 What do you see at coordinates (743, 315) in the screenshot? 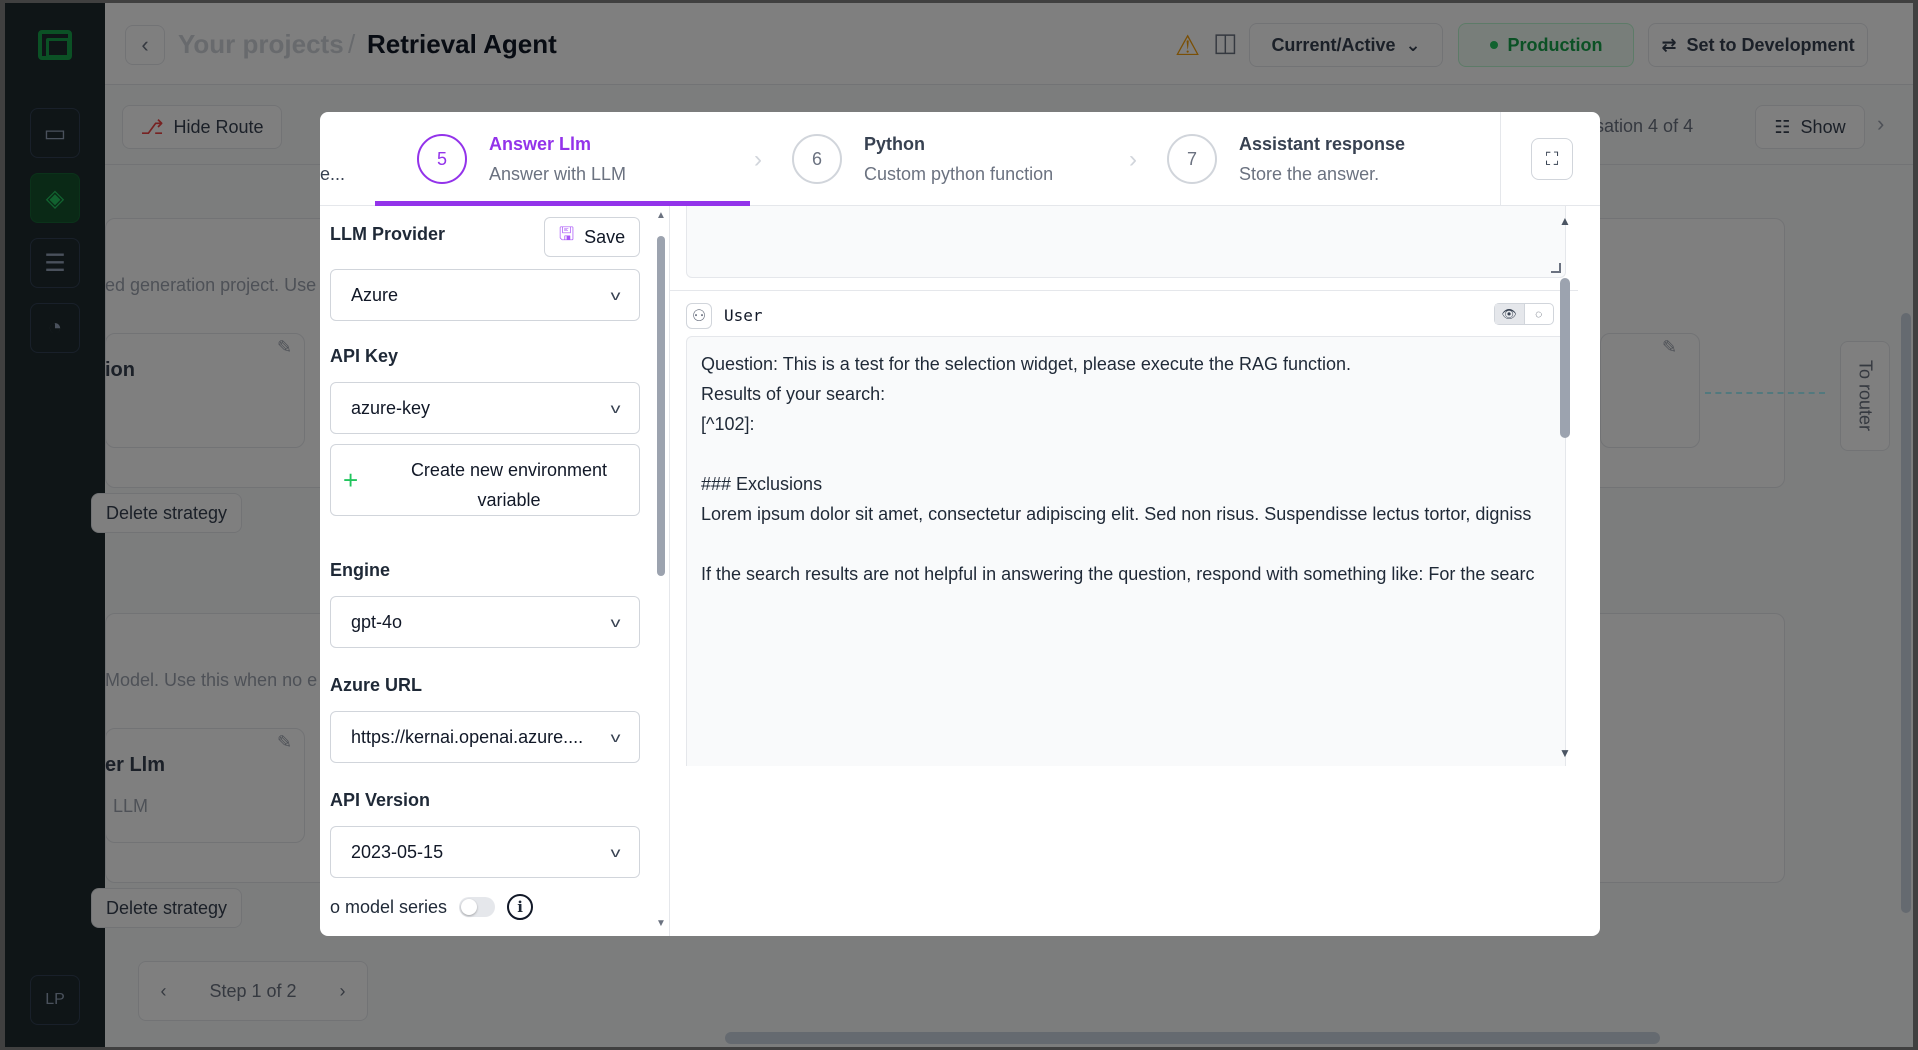
I see `message-role-label: User` at bounding box center [743, 315].